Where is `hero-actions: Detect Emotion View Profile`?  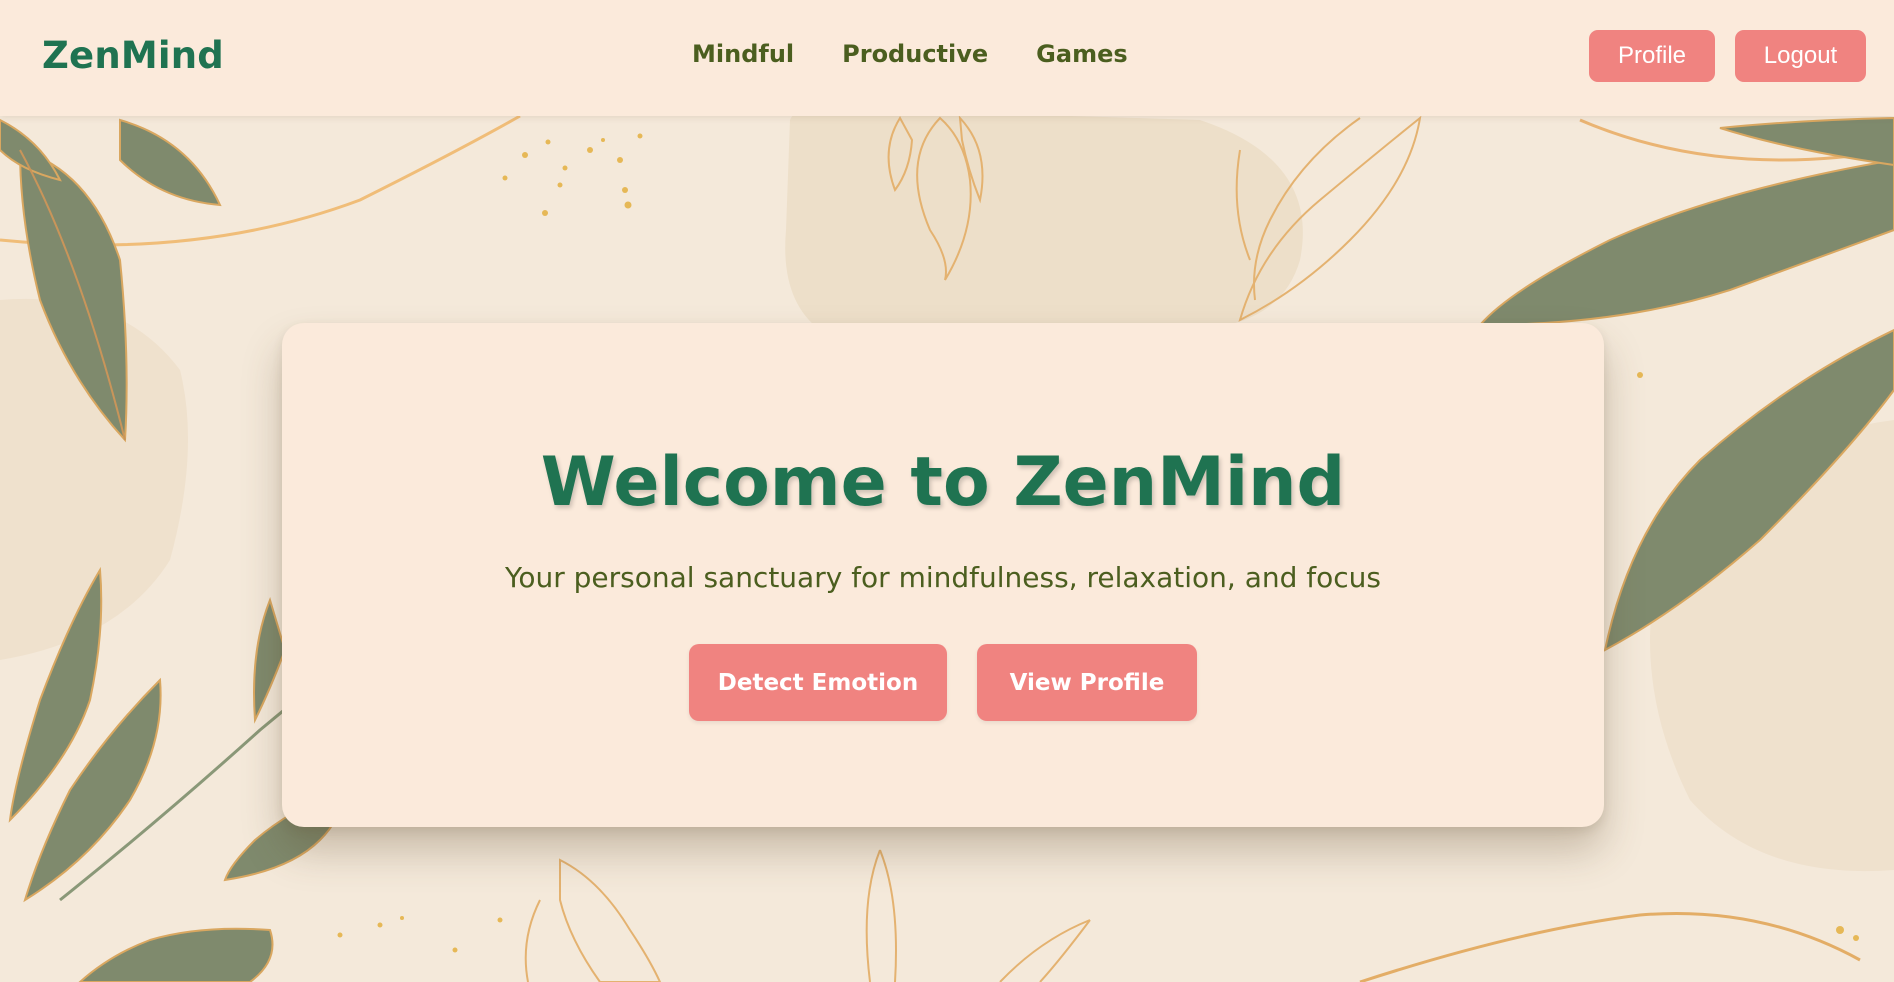 hero-actions: Detect Emotion View Profile is located at coordinates (943, 682).